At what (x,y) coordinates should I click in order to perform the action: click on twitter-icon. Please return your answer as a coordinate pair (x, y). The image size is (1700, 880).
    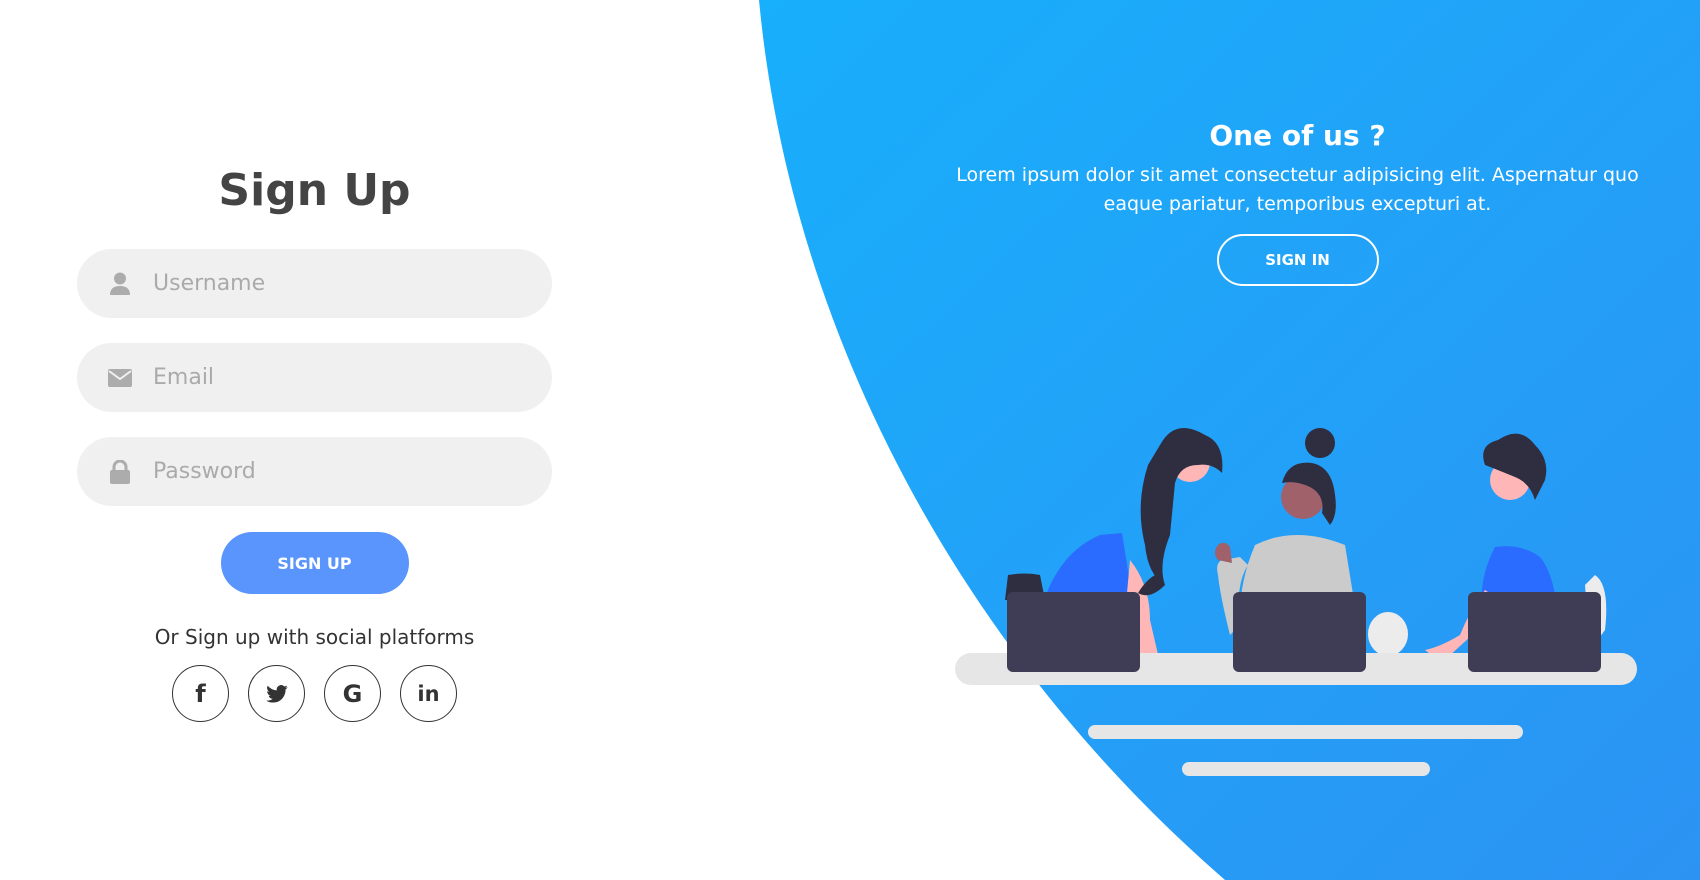
    Looking at the image, I should click on (276, 693).